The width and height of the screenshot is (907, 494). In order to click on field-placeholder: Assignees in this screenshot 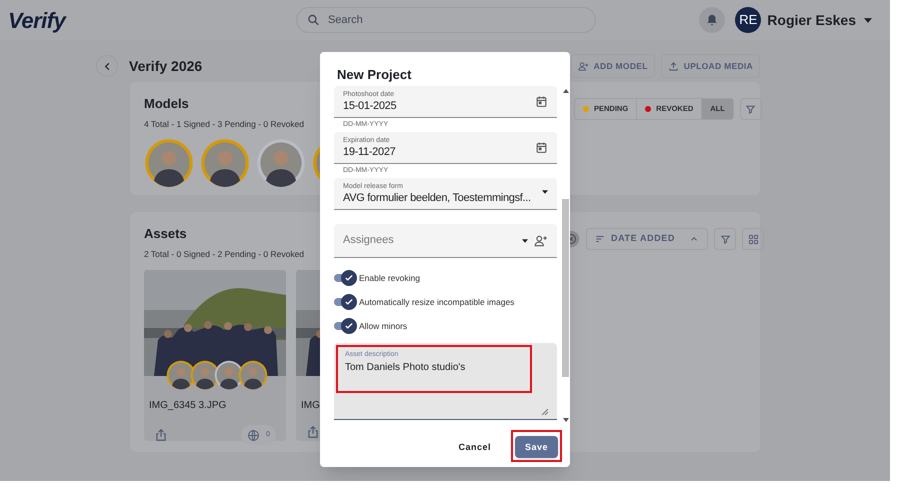, I will do `click(369, 240)`.